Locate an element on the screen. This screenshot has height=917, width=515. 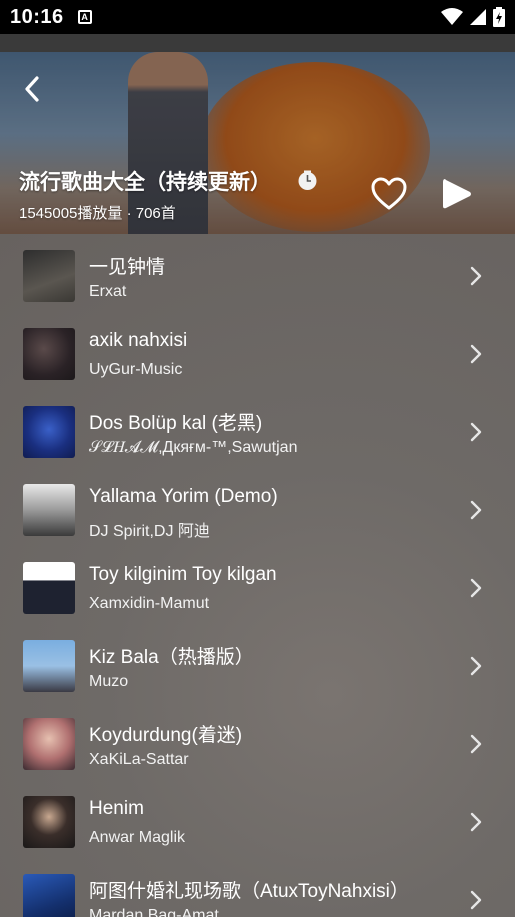
signal-icon is located at coordinates (478, 17).